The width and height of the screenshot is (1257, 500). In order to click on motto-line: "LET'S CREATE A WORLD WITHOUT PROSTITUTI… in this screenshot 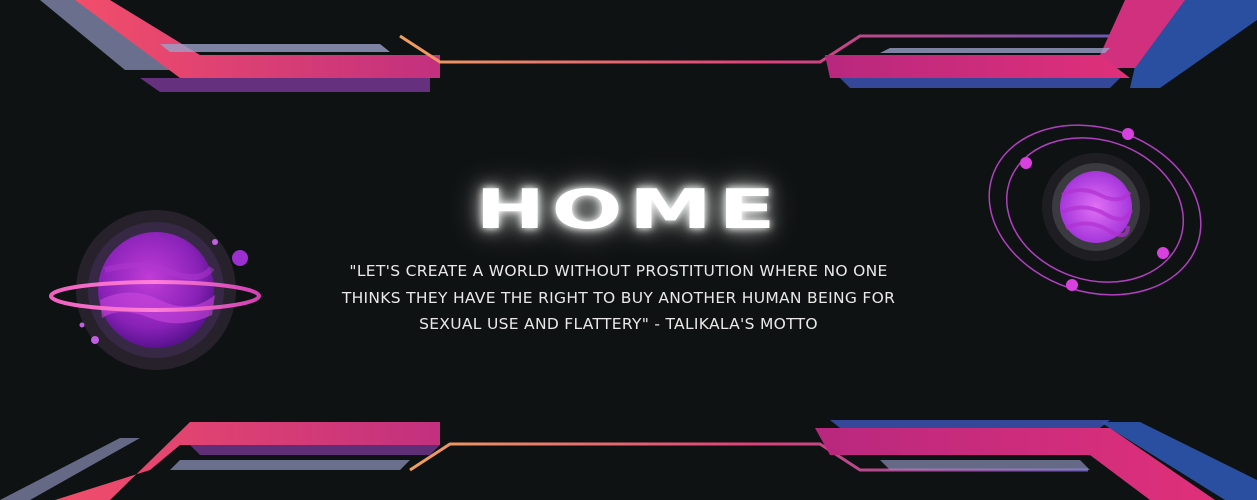, I will do `click(618, 271)`.